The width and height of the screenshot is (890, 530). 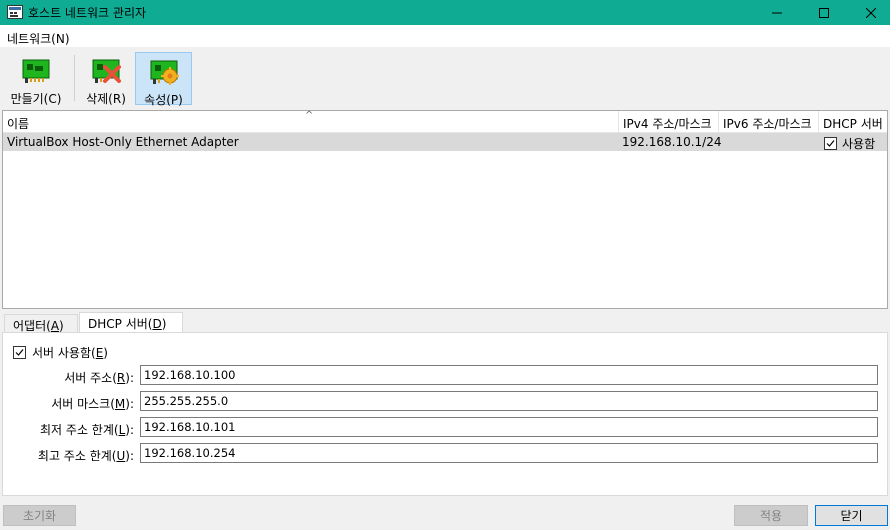 What do you see at coordinates (311, 121) in the screenshot?
I see `column-header-name: 이름 ^` at bounding box center [311, 121].